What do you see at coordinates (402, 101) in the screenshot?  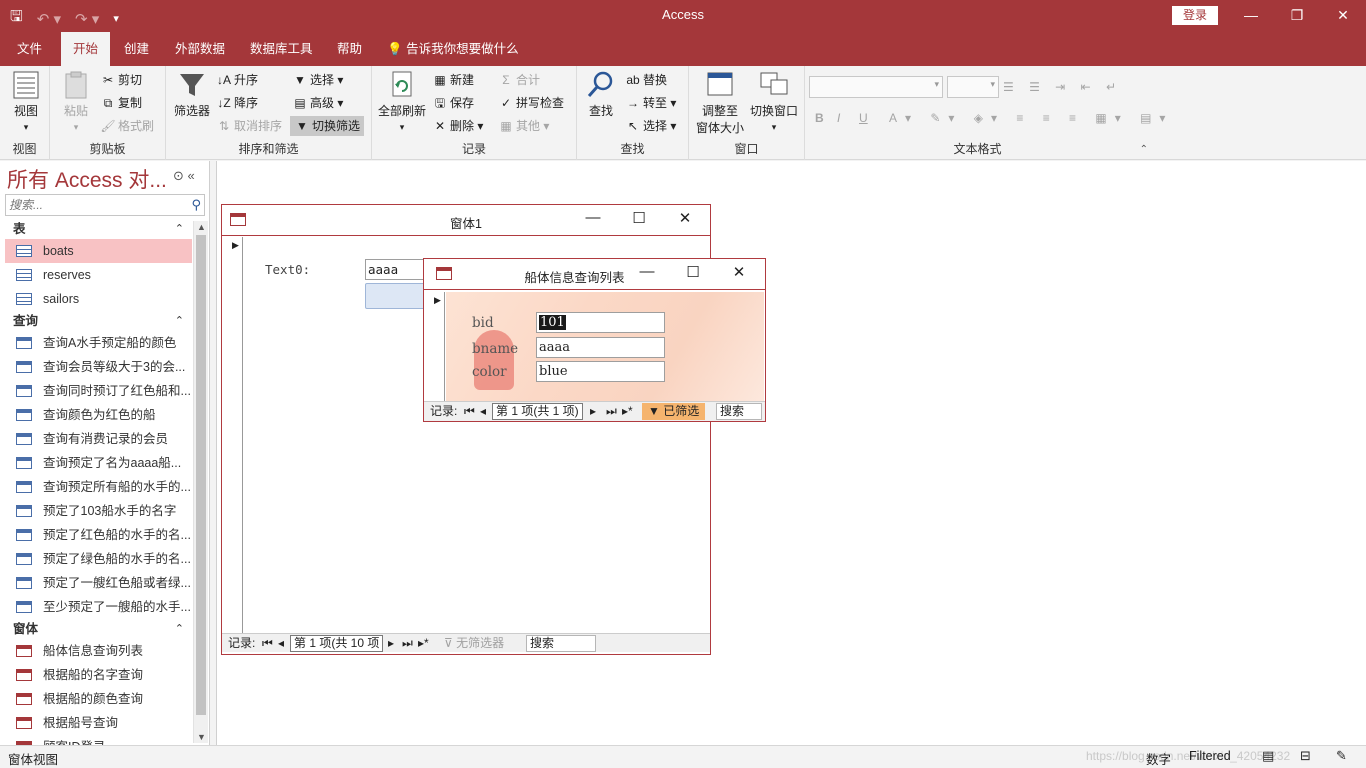 I see `refresh-all-button: 全部刷新 ▾` at bounding box center [402, 101].